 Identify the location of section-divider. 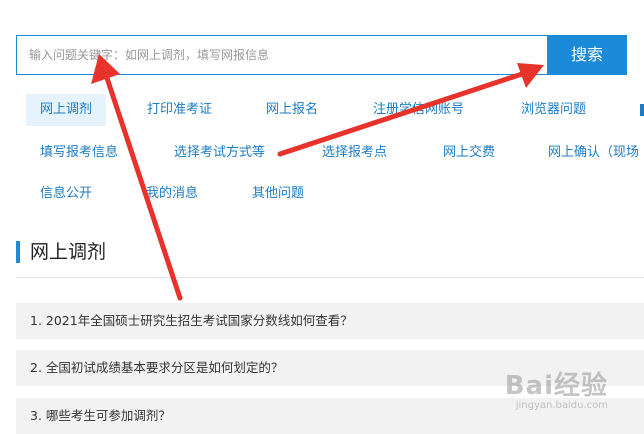
(330, 277).